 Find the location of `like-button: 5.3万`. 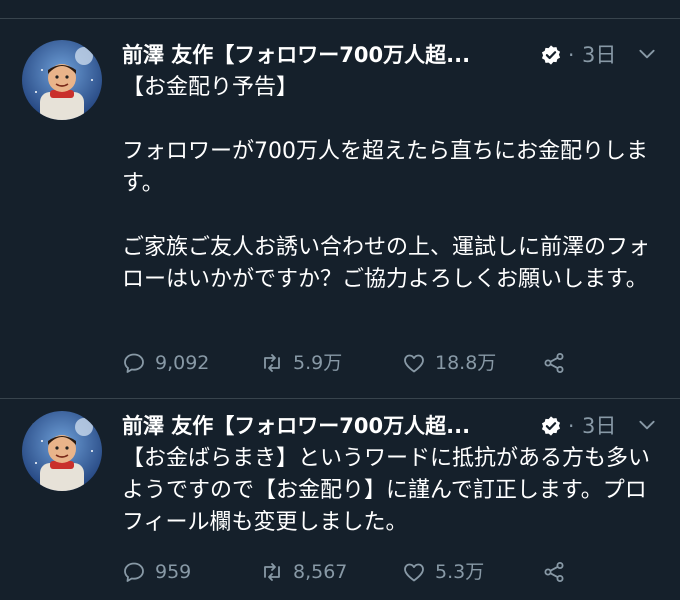

like-button: 5.3万 is located at coordinates (443, 572).